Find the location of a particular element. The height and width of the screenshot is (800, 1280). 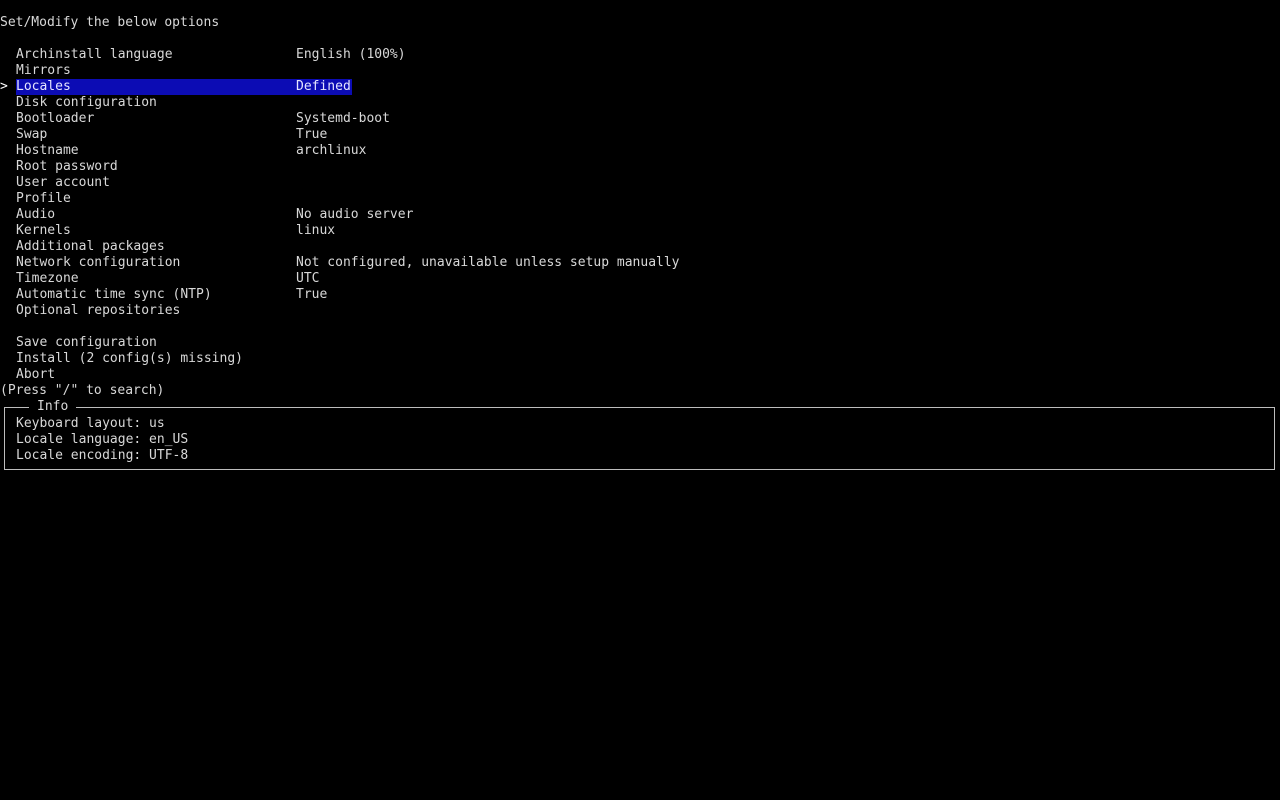

menu-item-label: Hostname is located at coordinates (47, 150).